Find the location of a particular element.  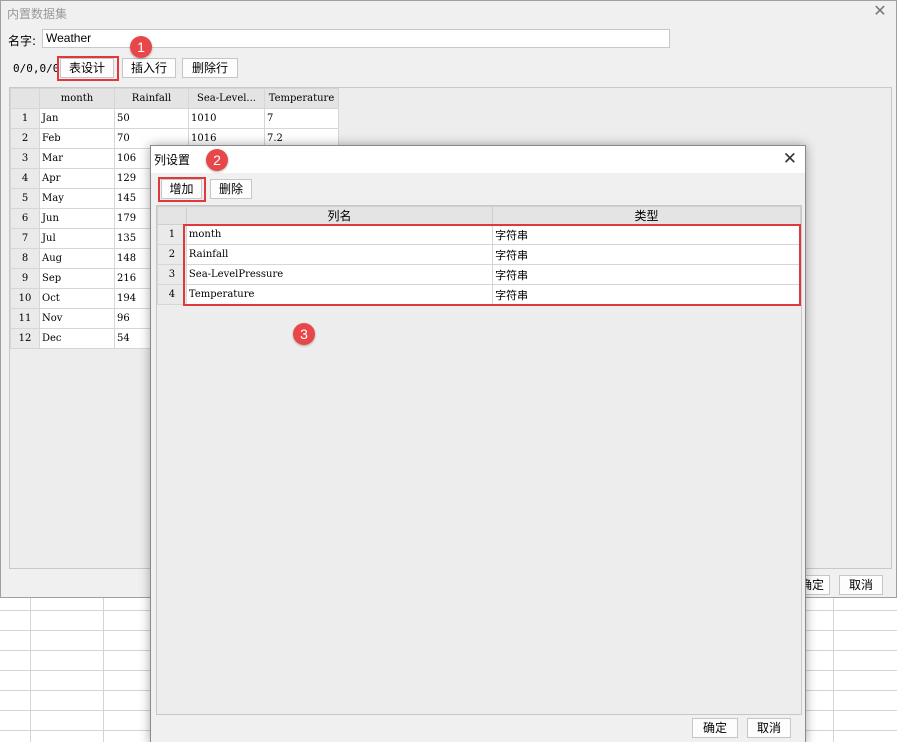

cell-month: Feb is located at coordinates (77, 138).